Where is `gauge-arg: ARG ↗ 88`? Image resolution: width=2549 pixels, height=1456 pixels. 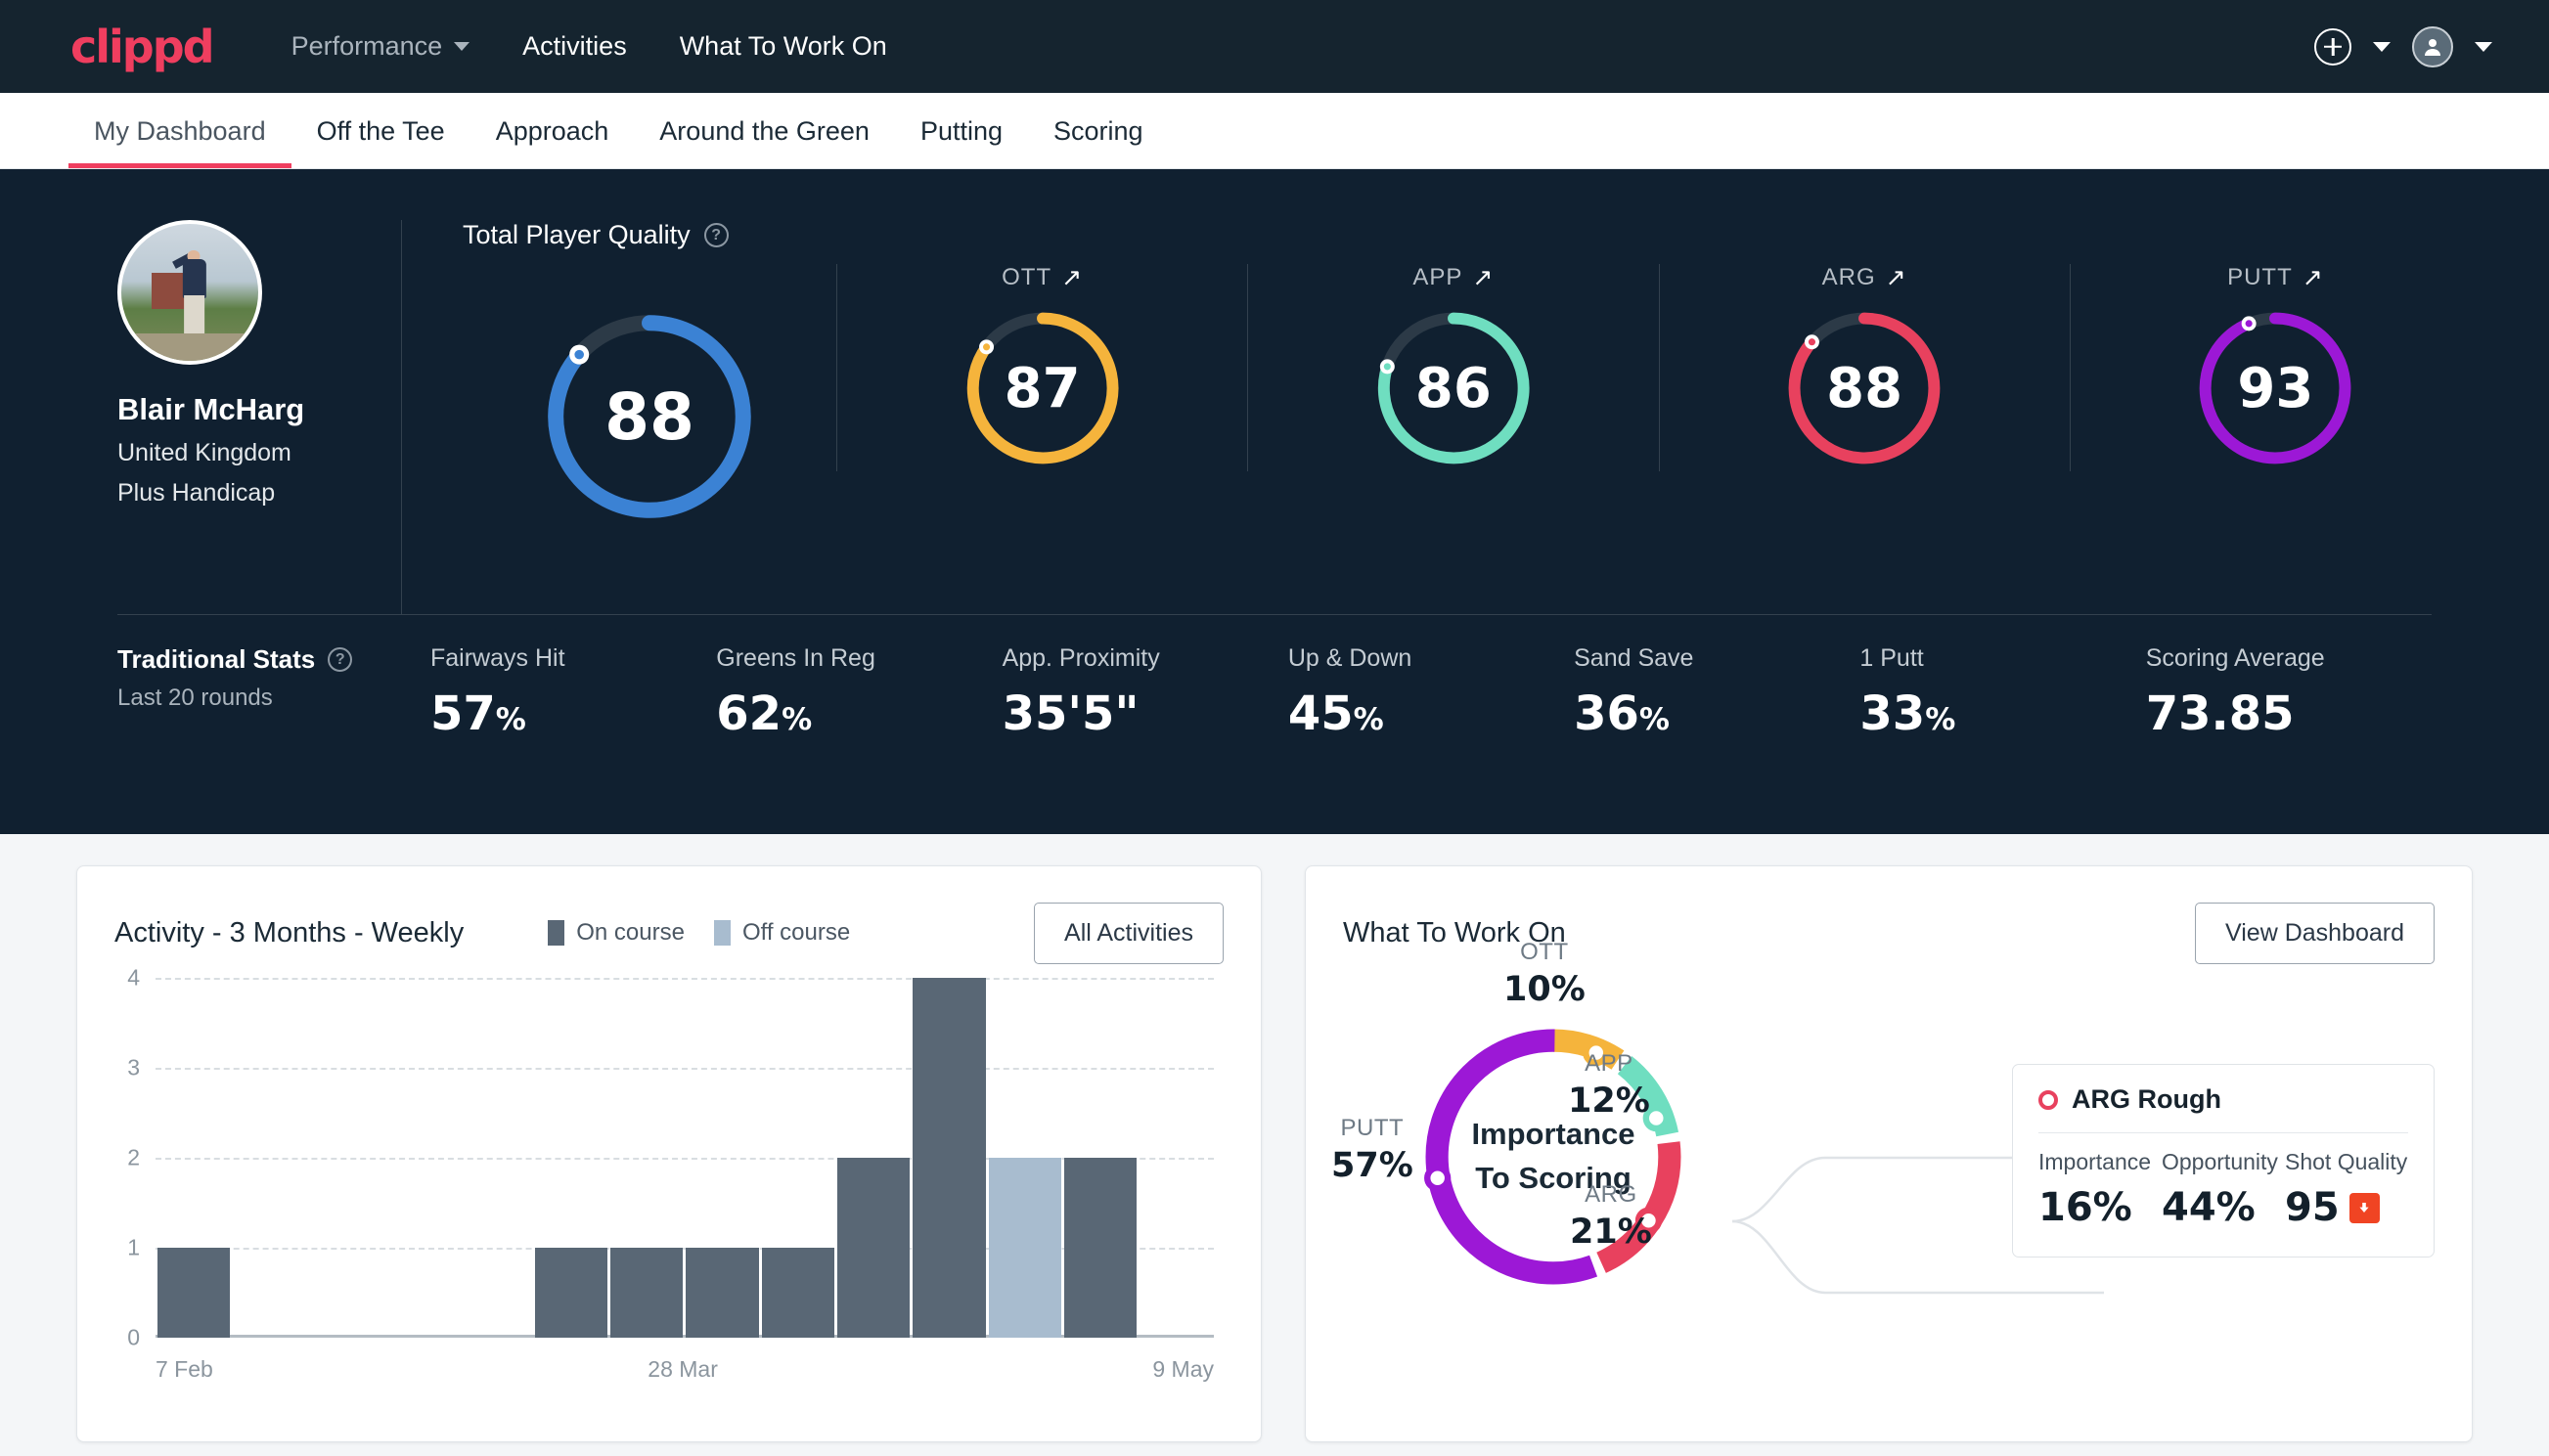
gauge-arg: ARG ↗ 88 is located at coordinates (1864, 367).